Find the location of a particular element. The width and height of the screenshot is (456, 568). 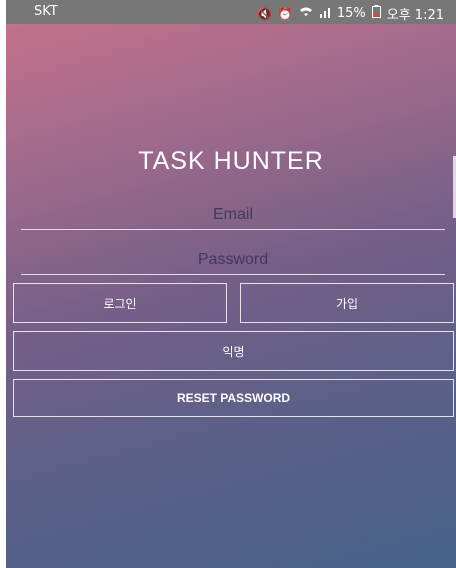

wifi-icon is located at coordinates (306, 14).